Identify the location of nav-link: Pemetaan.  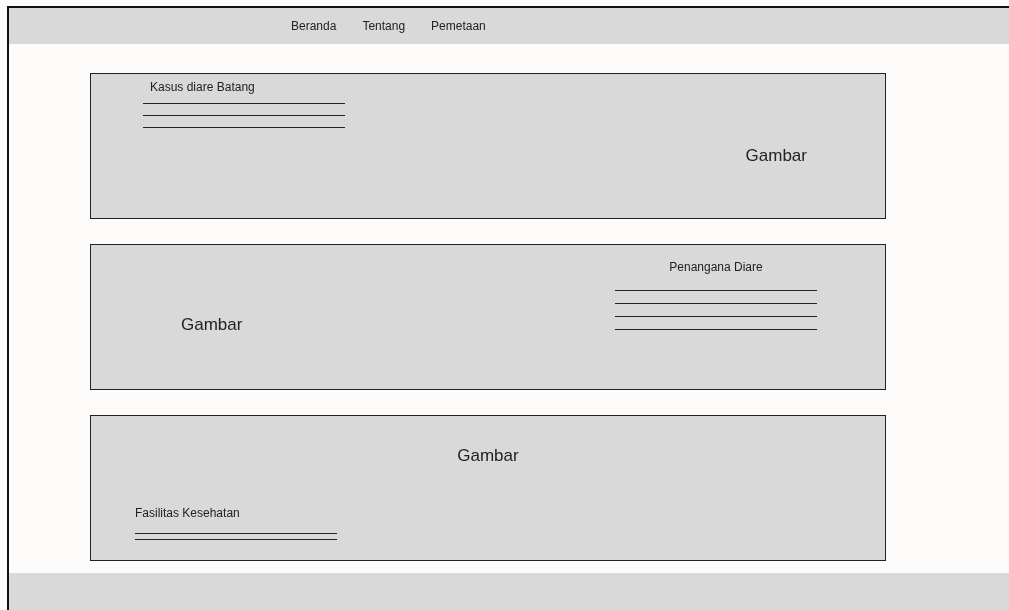
(458, 26).